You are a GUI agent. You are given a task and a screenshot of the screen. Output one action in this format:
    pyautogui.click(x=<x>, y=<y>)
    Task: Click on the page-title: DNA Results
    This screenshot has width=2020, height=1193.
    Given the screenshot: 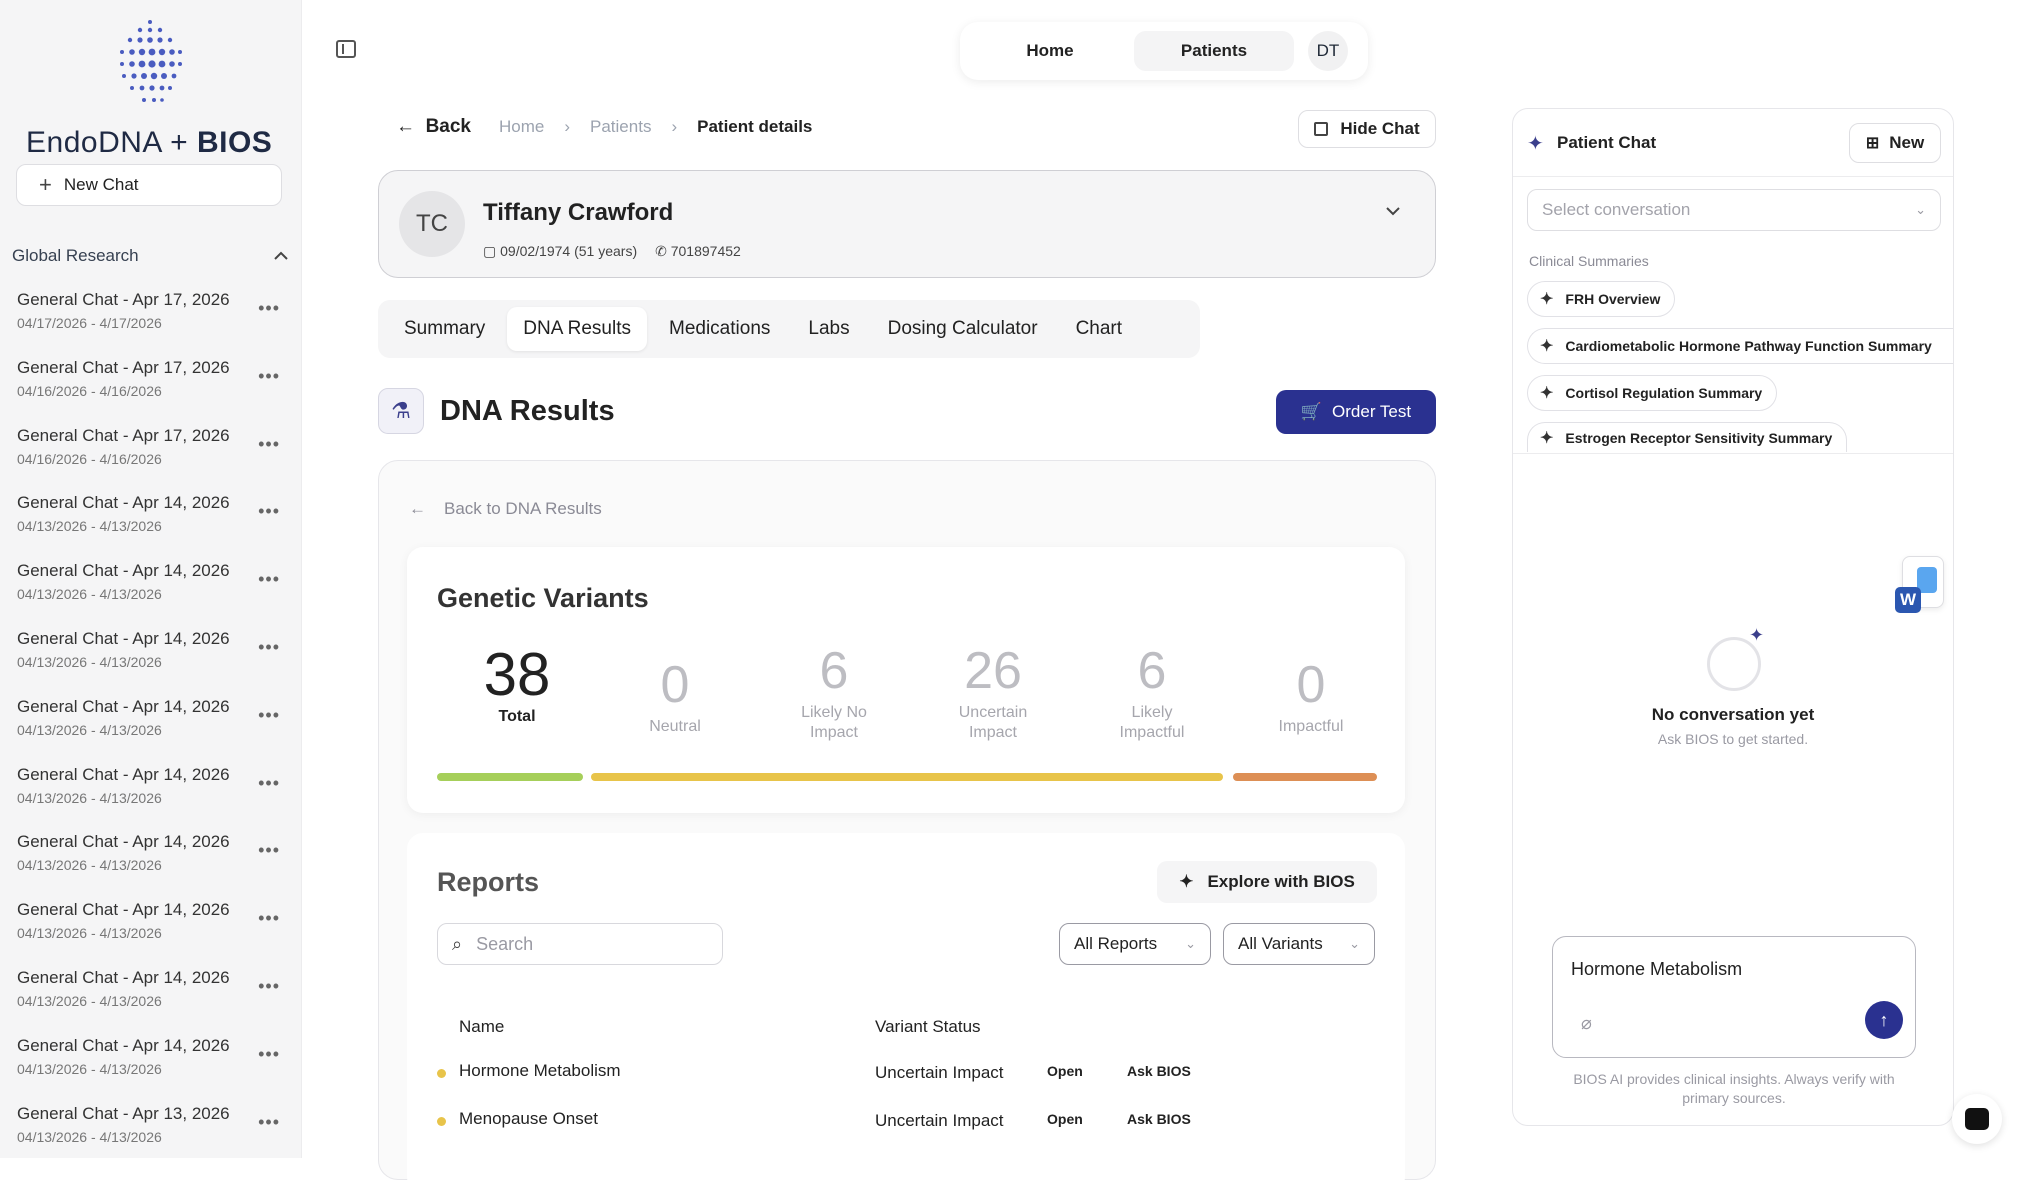 What is the action you would take?
    pyautogui.click(x=527, y=410)
    